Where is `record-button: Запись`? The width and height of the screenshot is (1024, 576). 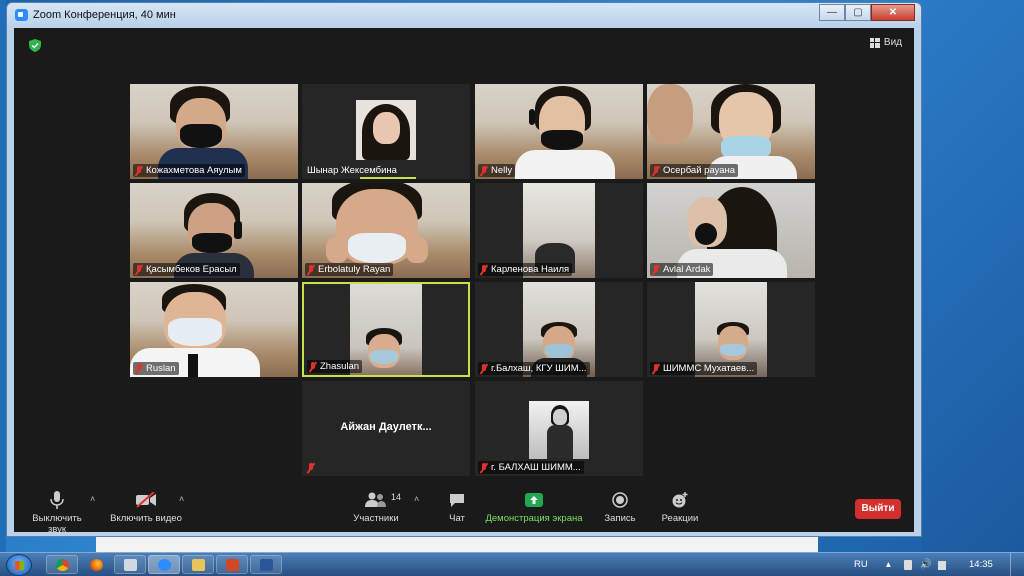
record-button: Запись is located at coordinates (620, 507).